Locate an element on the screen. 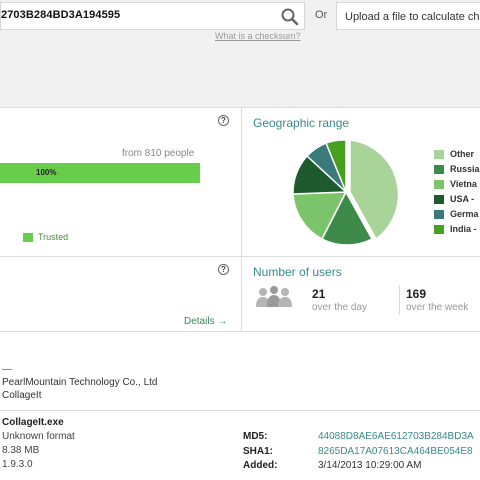  or-label: Or is located at coordinates (321, 15).